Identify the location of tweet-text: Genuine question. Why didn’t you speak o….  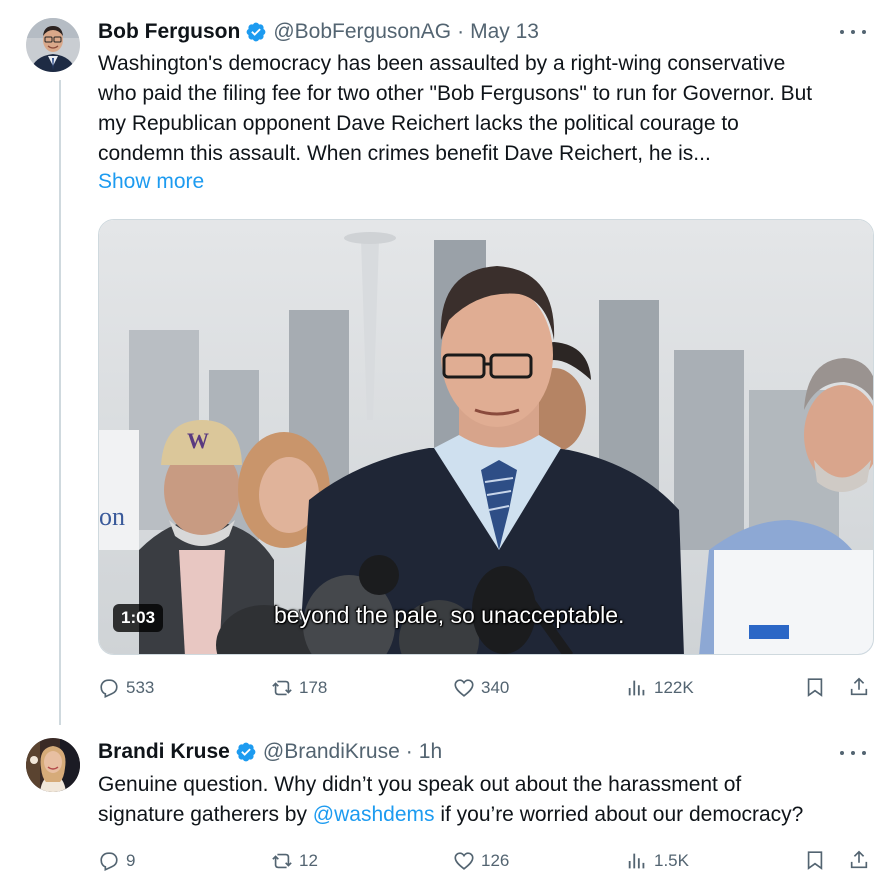
(483, 800).